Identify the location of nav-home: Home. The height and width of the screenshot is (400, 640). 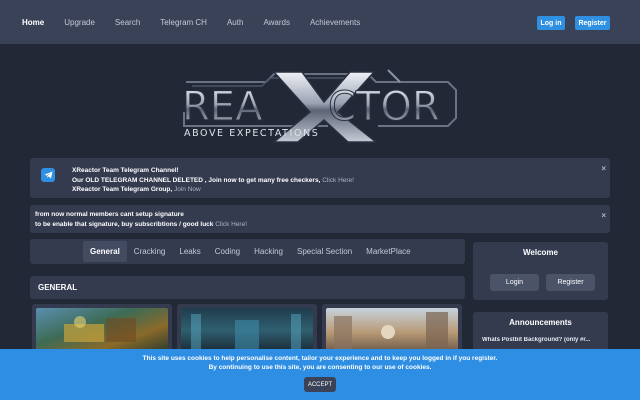
(33, 22).